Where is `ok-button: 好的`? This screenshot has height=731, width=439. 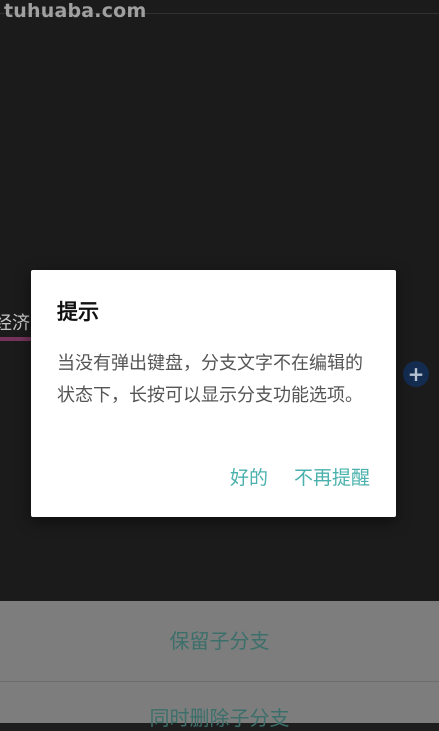 ok-button: 好的 is located at coordinates (249, 476).